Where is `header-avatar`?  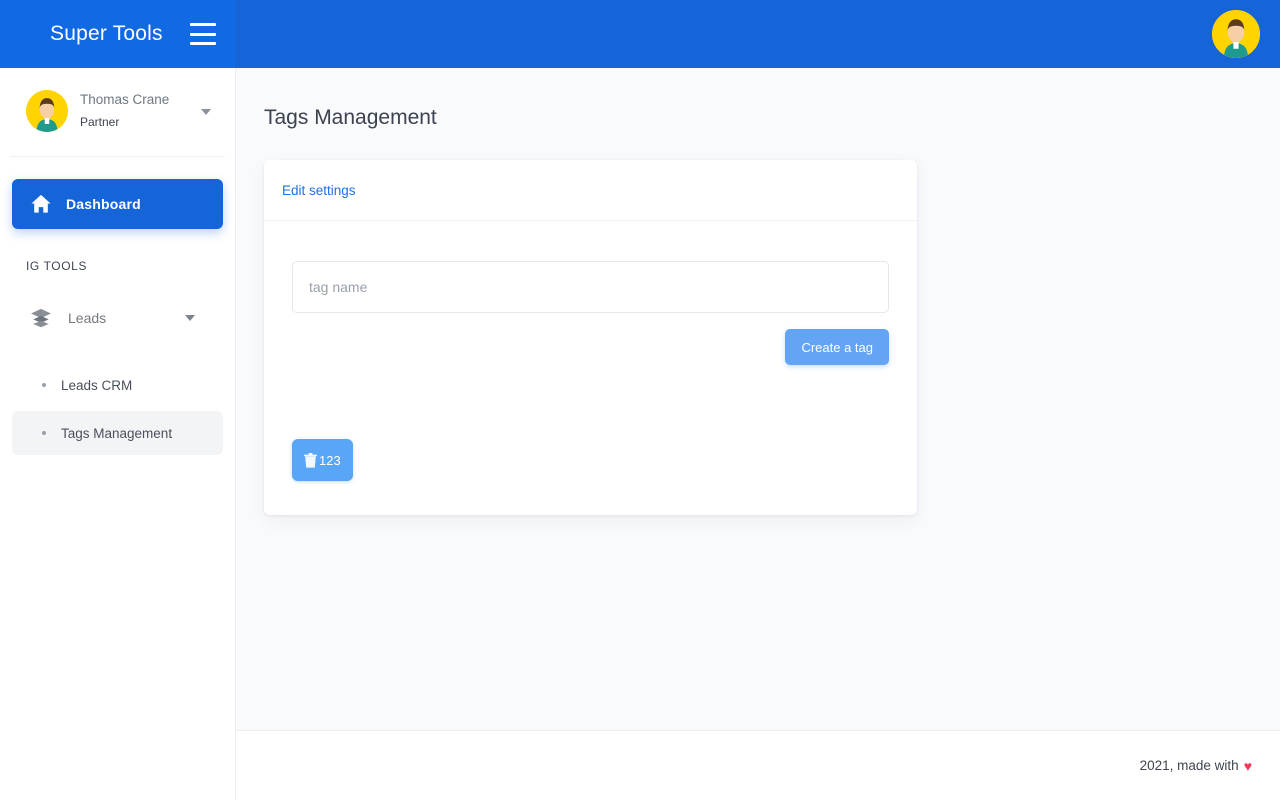 header-avatar is located at coordinates (1236, 34).